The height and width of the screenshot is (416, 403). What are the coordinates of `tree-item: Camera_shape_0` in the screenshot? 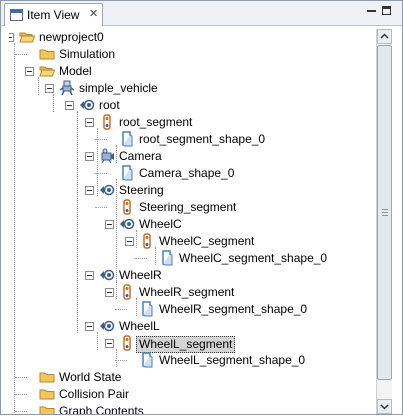 It's located at (191, 173).